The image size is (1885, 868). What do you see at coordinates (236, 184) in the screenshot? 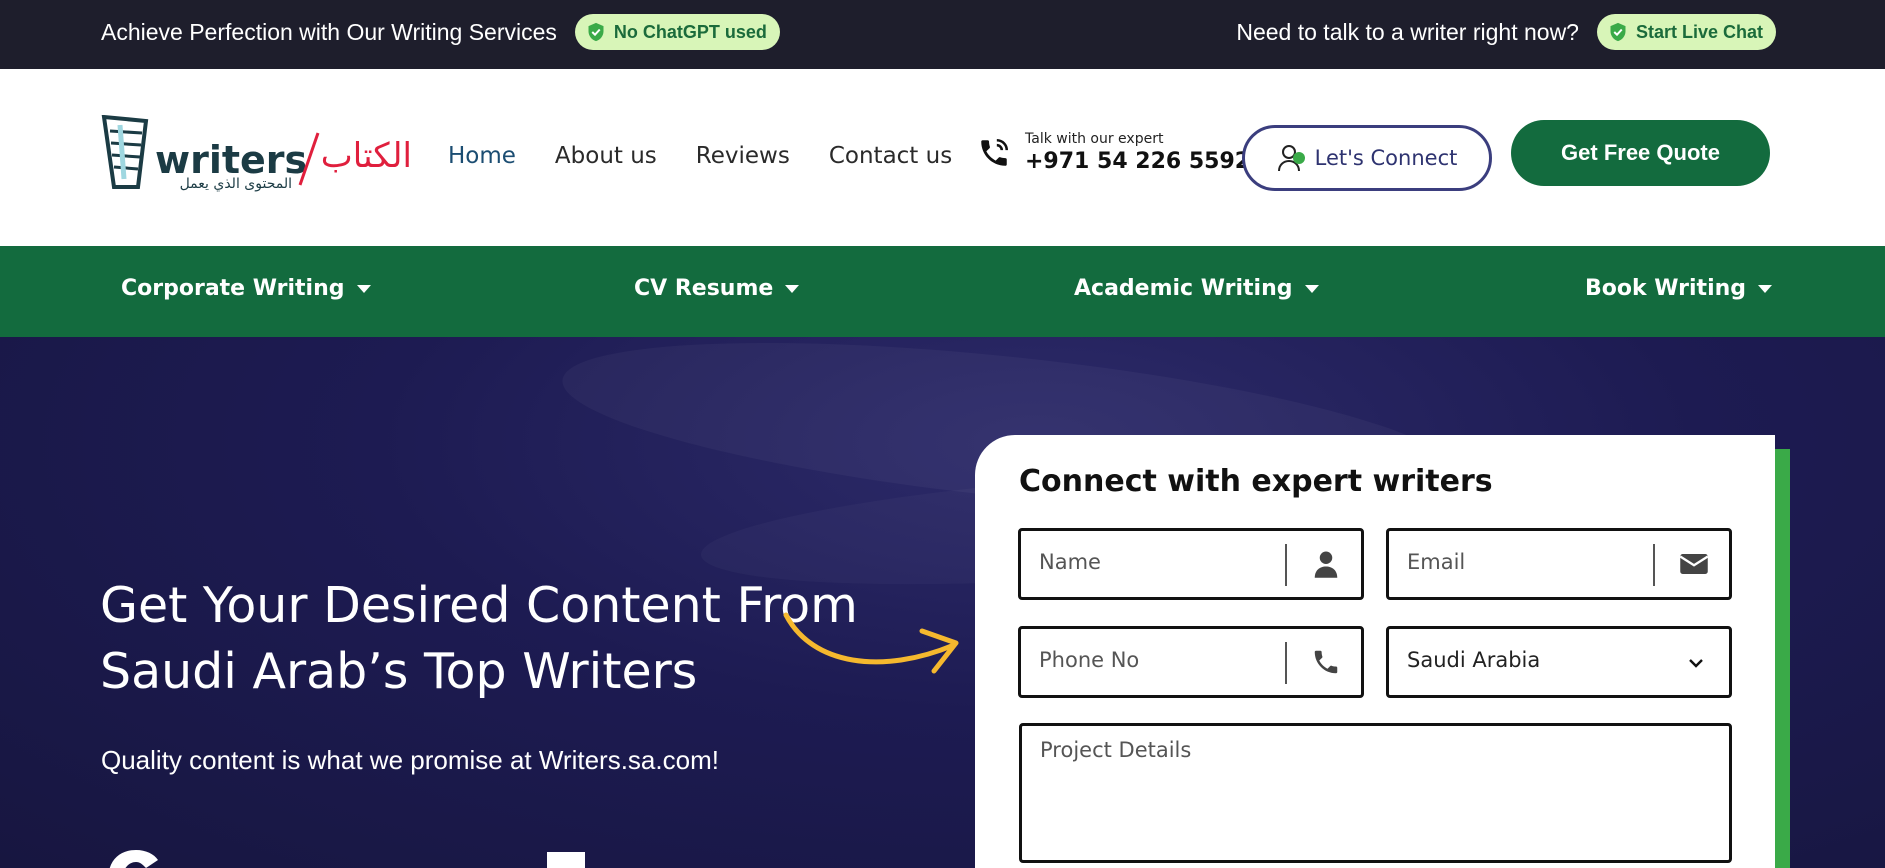
I see `logo-tagline: المحتوى الذي يعمل` at bounding box center [236, 184].